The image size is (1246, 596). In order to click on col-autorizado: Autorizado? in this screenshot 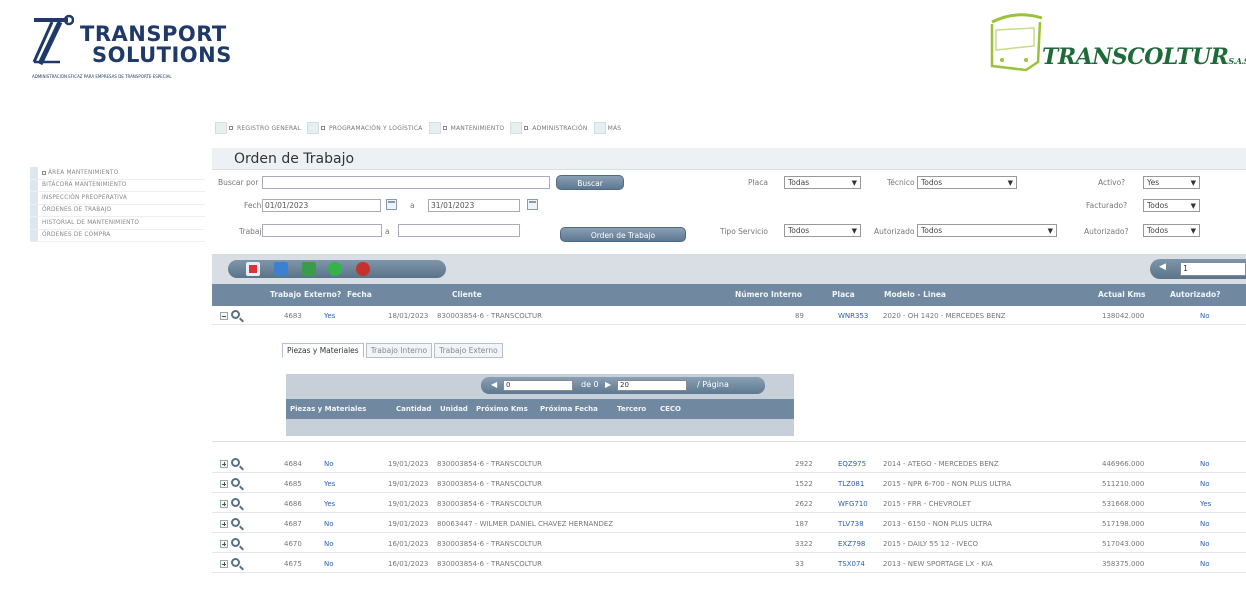, I will do `click(1195, 294)`.